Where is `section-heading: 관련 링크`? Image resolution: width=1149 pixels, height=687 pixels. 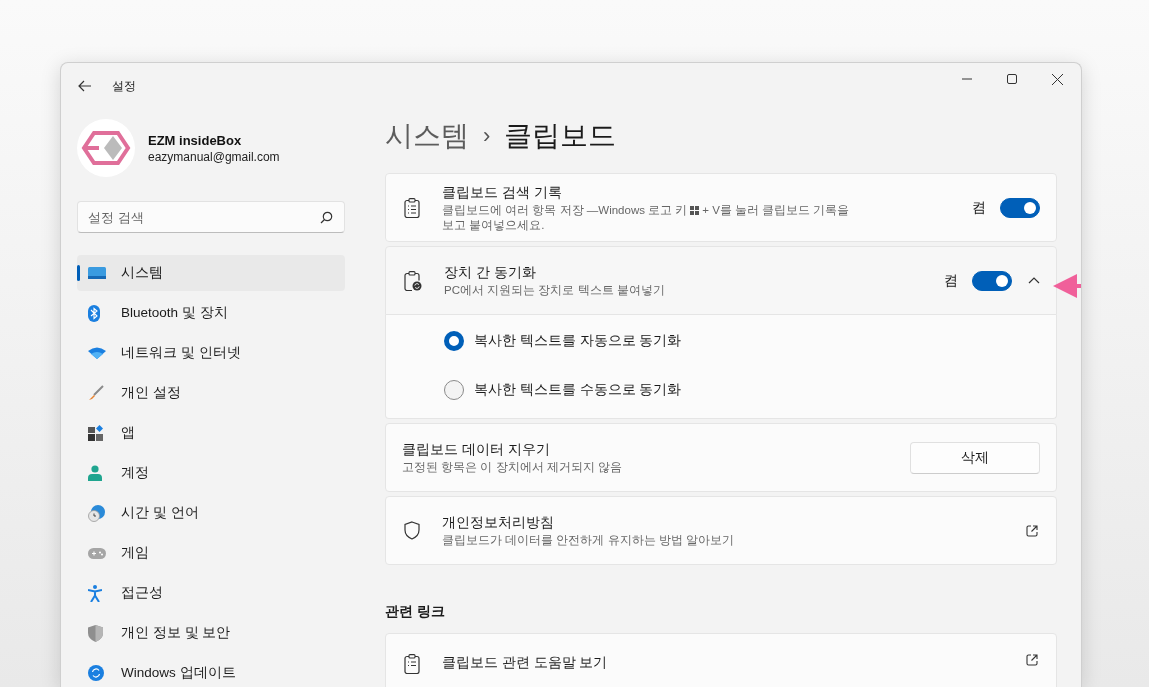
section-heading: 관련 링크 is located at coordinates (415, 612).